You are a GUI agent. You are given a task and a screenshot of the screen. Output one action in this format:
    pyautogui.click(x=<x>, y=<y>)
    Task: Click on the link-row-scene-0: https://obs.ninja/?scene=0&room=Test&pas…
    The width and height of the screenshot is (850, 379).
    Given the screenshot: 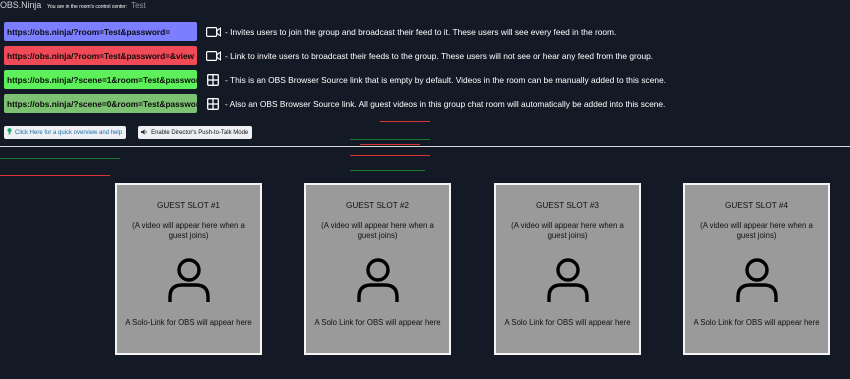 What is the action you would take?
    pyautogui.click(x=335, y=103)
    